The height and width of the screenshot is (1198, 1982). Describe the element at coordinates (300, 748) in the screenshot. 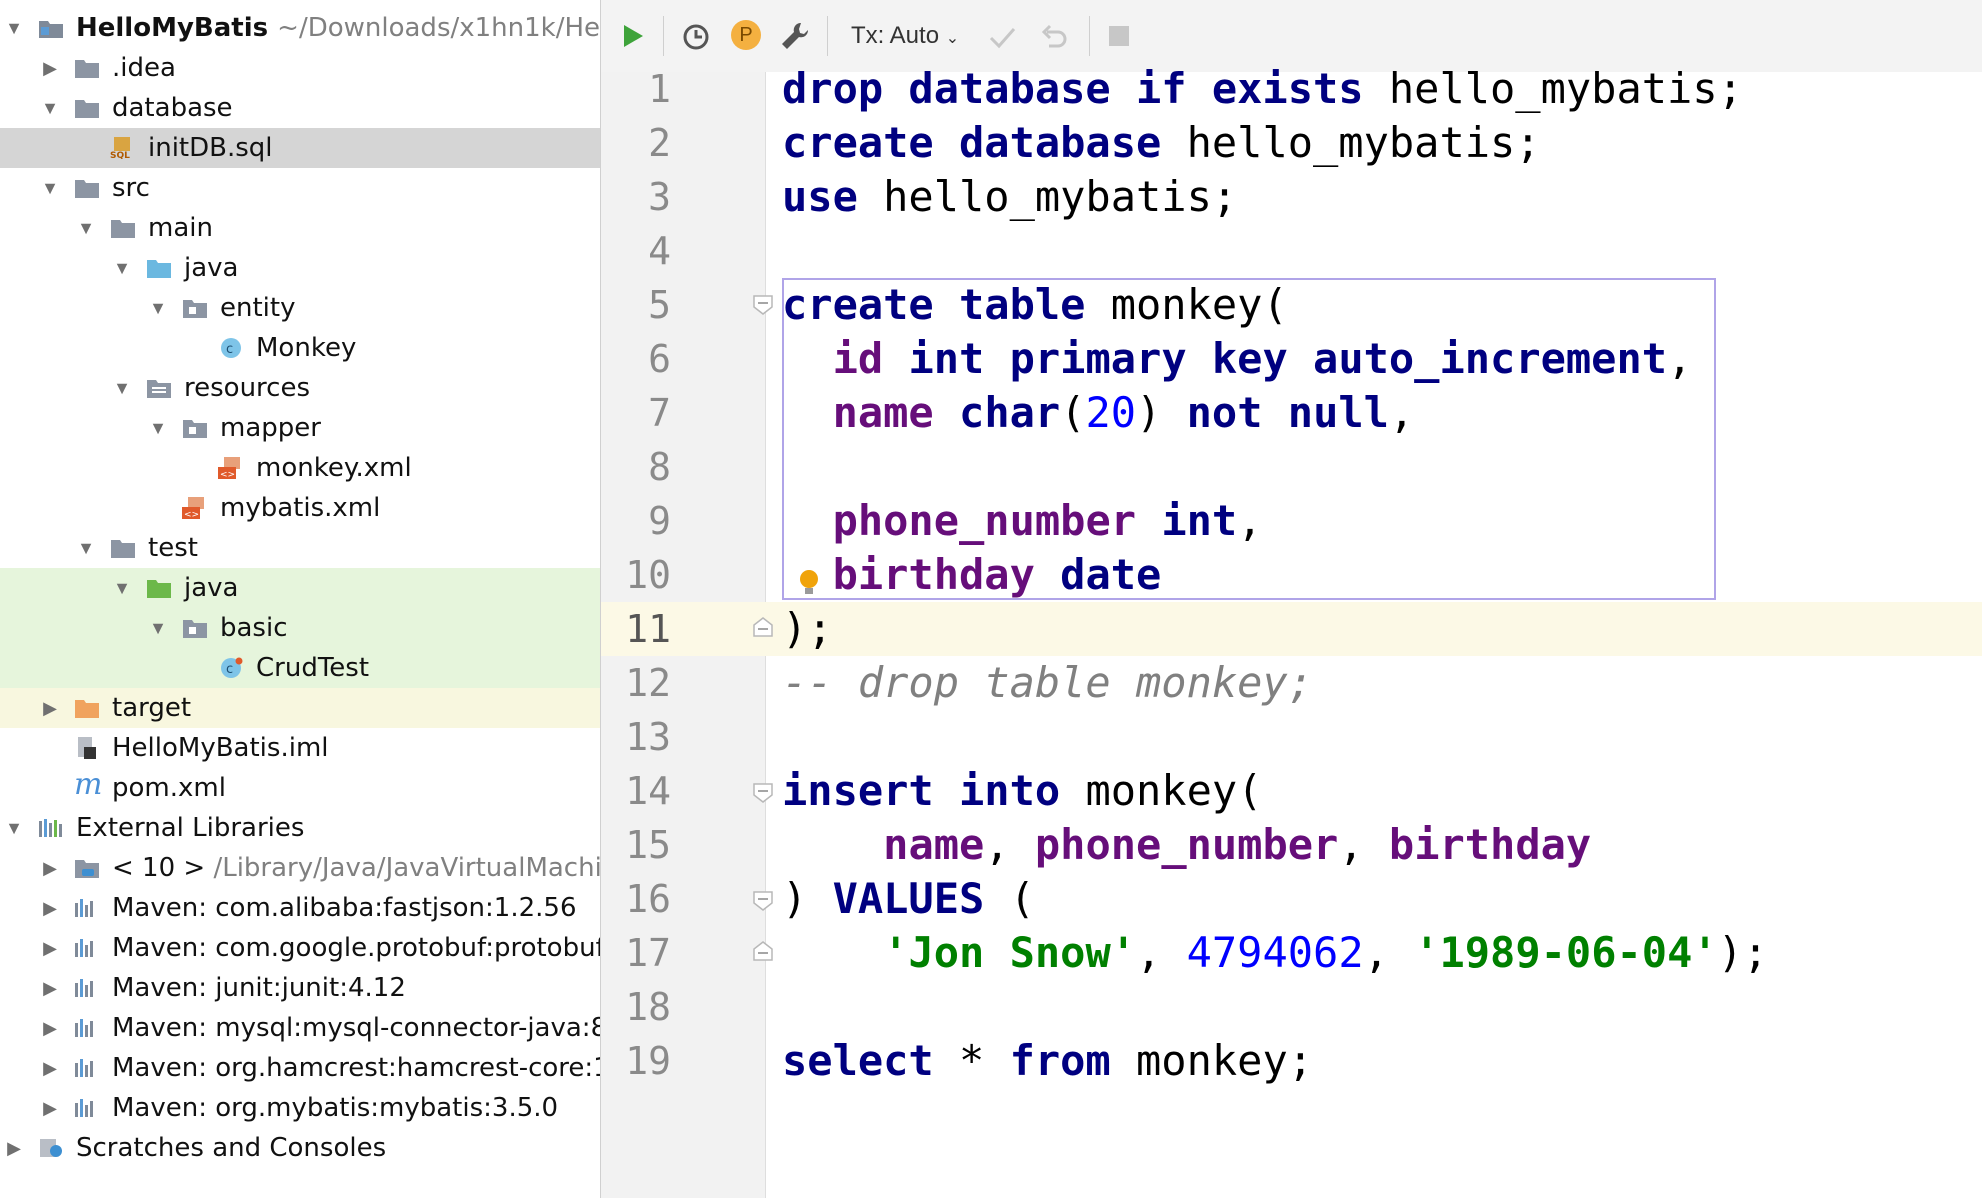

I see `tree-item-iml: HelloMyBatis.iml` at that location.